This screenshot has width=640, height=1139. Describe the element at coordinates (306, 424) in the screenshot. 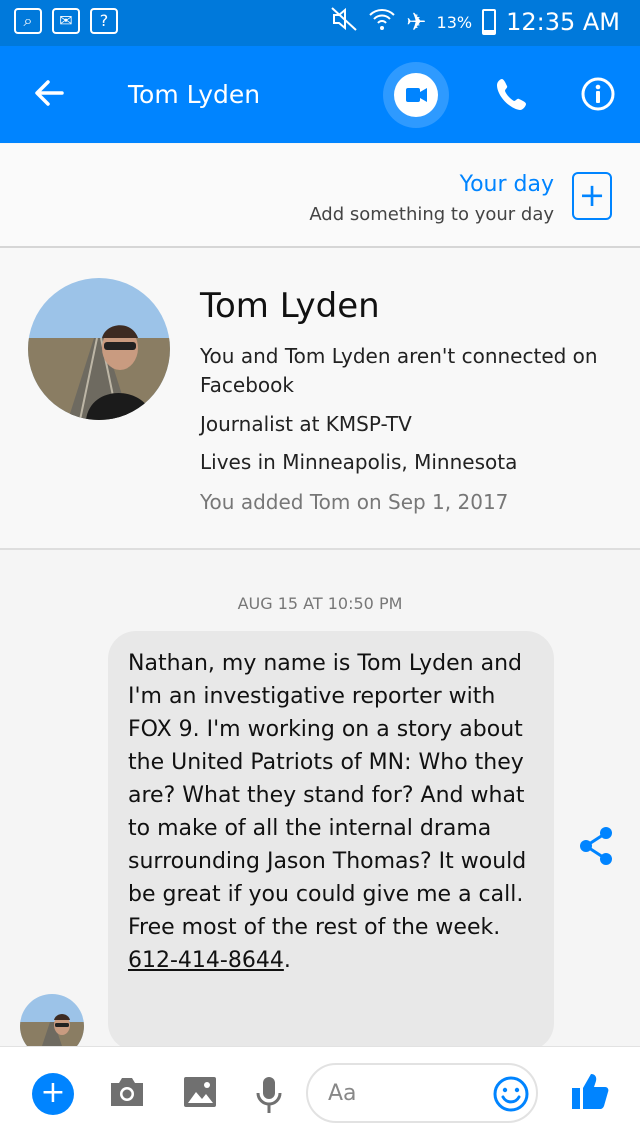

I see `profile-job: Journalist at KMSP-TV` at that location.